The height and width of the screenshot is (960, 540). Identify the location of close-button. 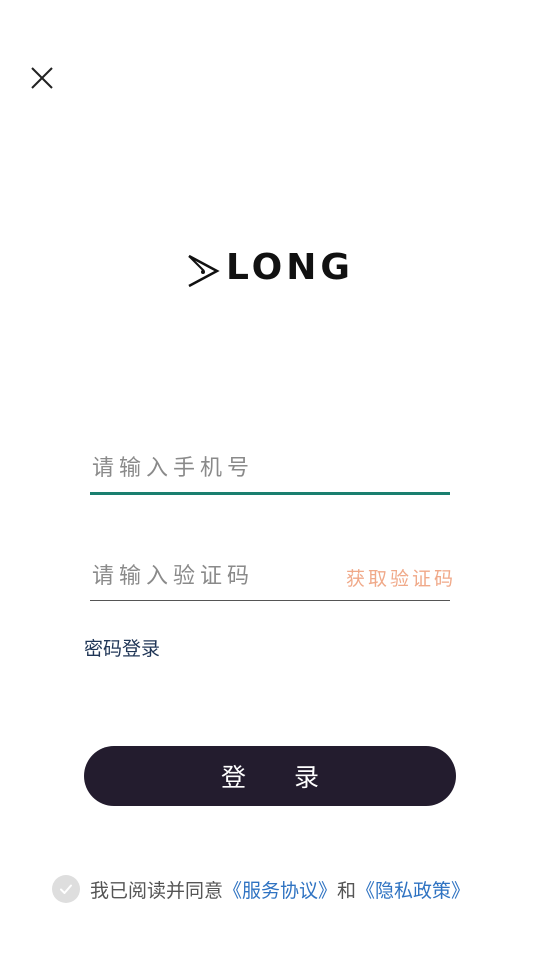
(42, 78).